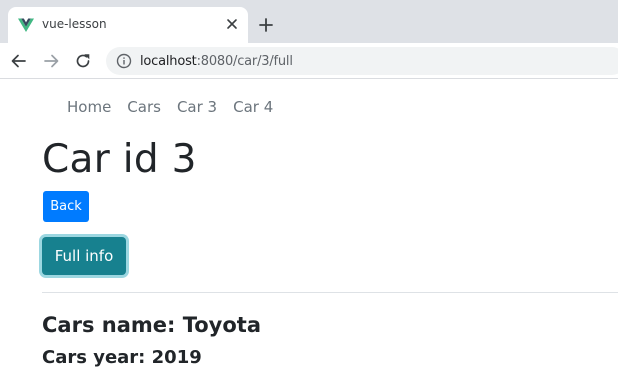 The width and height of the screenshot is (618, 376). What do you see at coordinates (128, 25) in the screenshot?
I see `browser-tab: vue-lesson` at bounding box center [128, 25].